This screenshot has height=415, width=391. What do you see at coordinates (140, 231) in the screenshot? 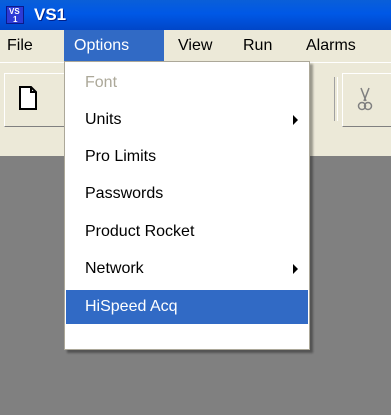
I see `menu-item-product-rocket-label: Product Rocket` at bounding box center [140, 231].